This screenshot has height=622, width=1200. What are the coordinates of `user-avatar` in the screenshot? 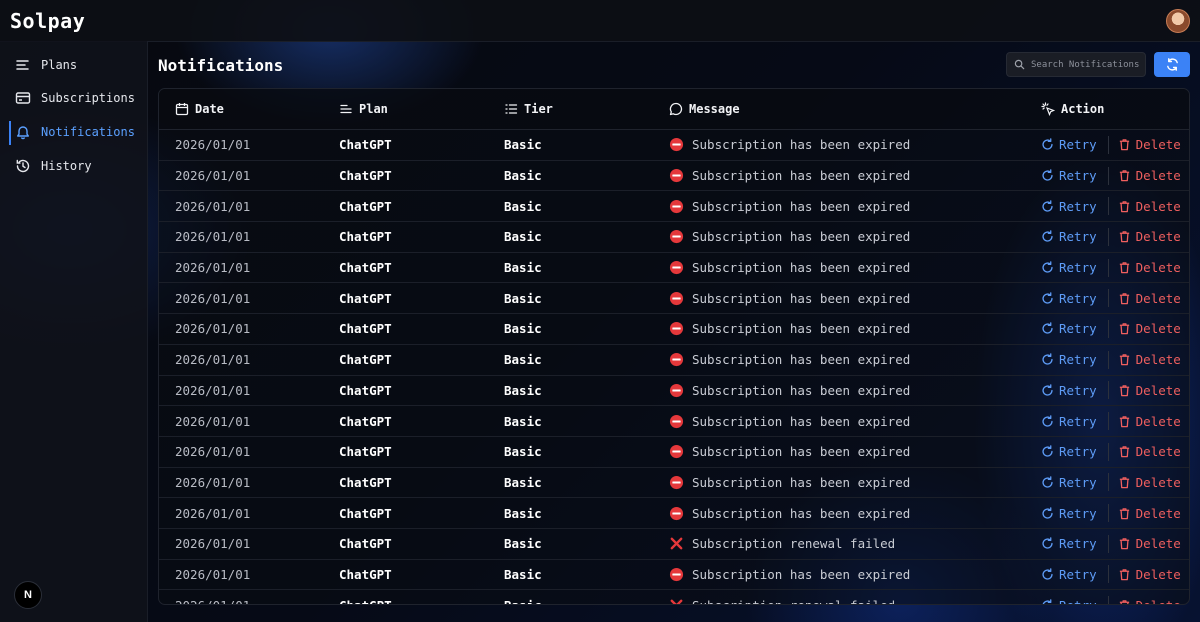 It's located at (1178, 20).